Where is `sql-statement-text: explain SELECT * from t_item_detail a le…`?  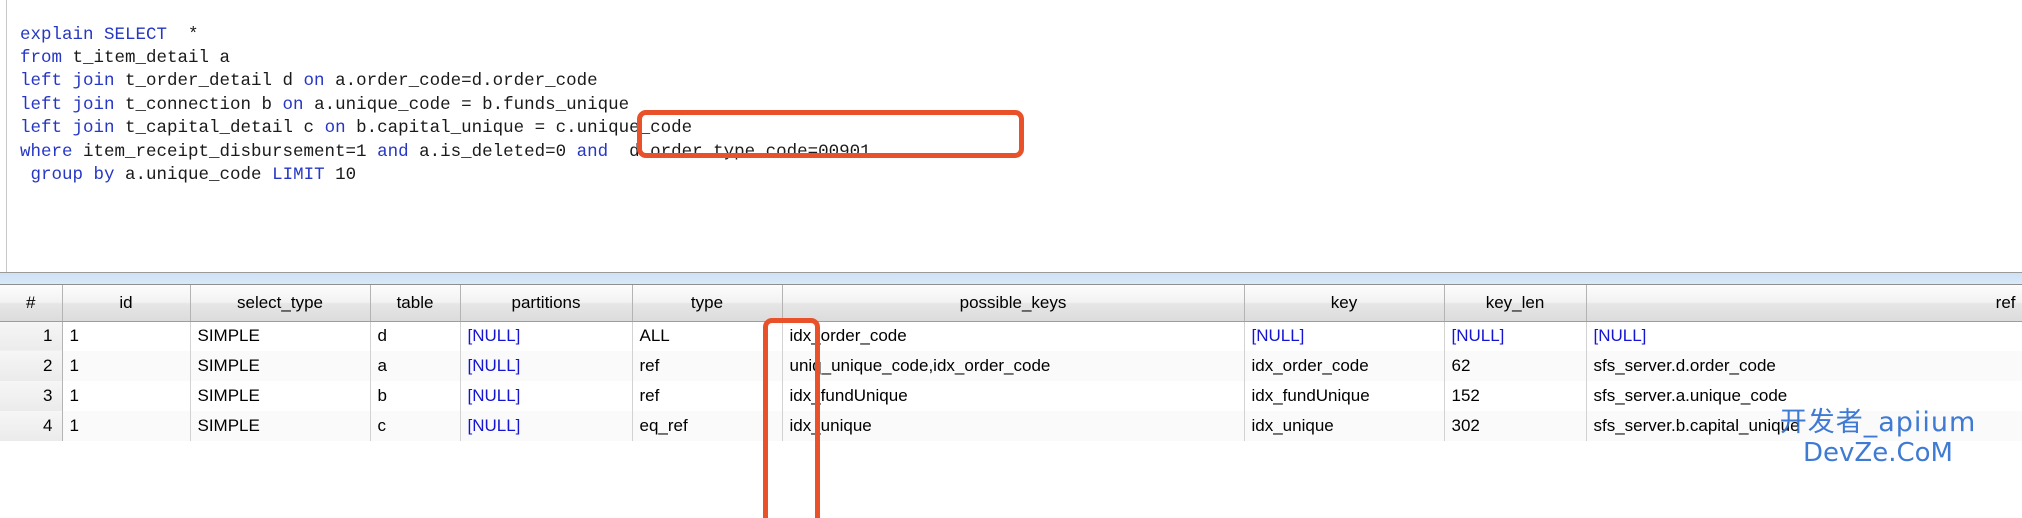 sql-statement-text: explain SELECT * from t_item_detail a le… is located at coordinates (445, 106).